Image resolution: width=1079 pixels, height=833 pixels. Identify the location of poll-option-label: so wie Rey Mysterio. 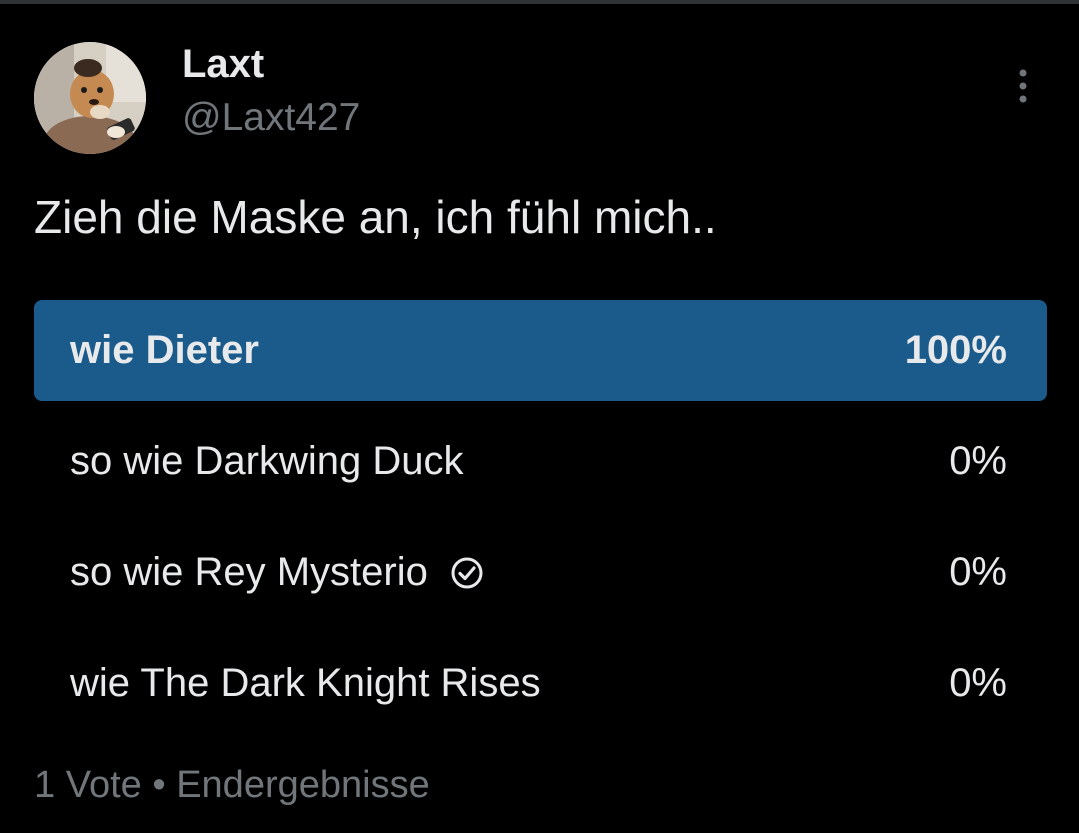
(249, 572).